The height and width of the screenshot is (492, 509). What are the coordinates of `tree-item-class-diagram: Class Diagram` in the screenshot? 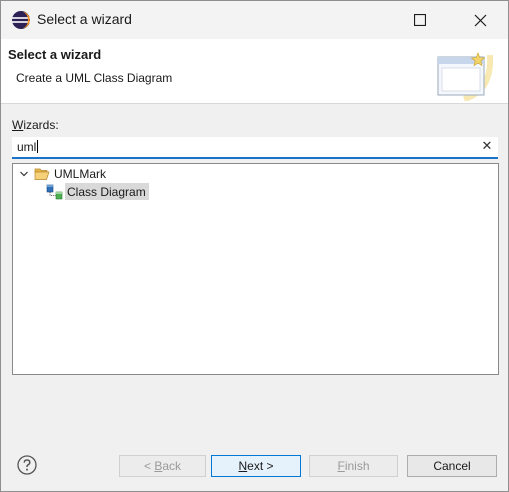 It's located at (97, 191).